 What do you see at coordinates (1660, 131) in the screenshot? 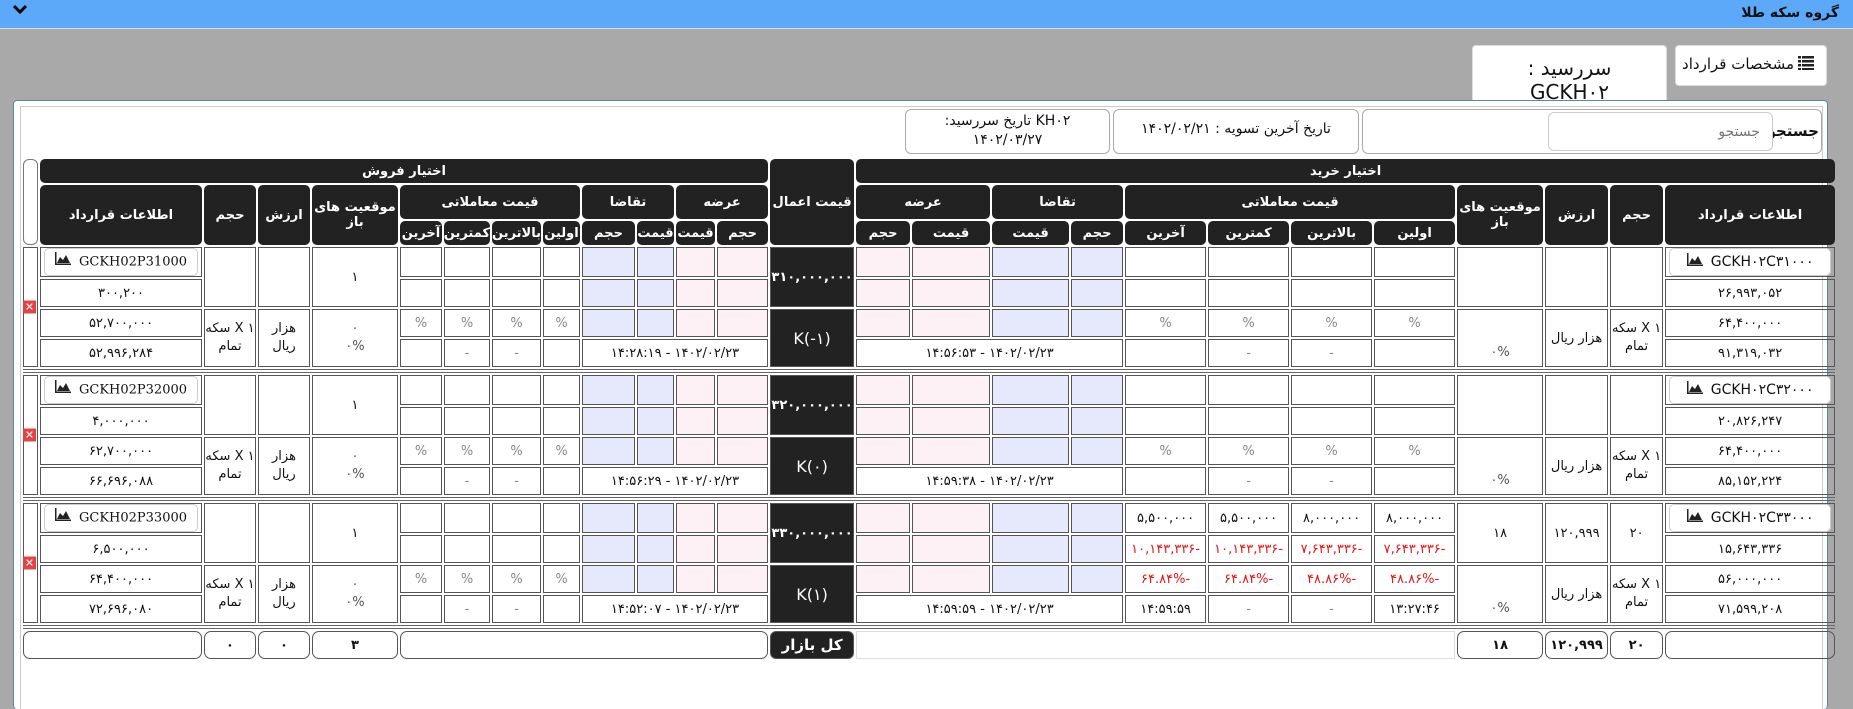
I see `search-input` at bounding box center [1660, 131].